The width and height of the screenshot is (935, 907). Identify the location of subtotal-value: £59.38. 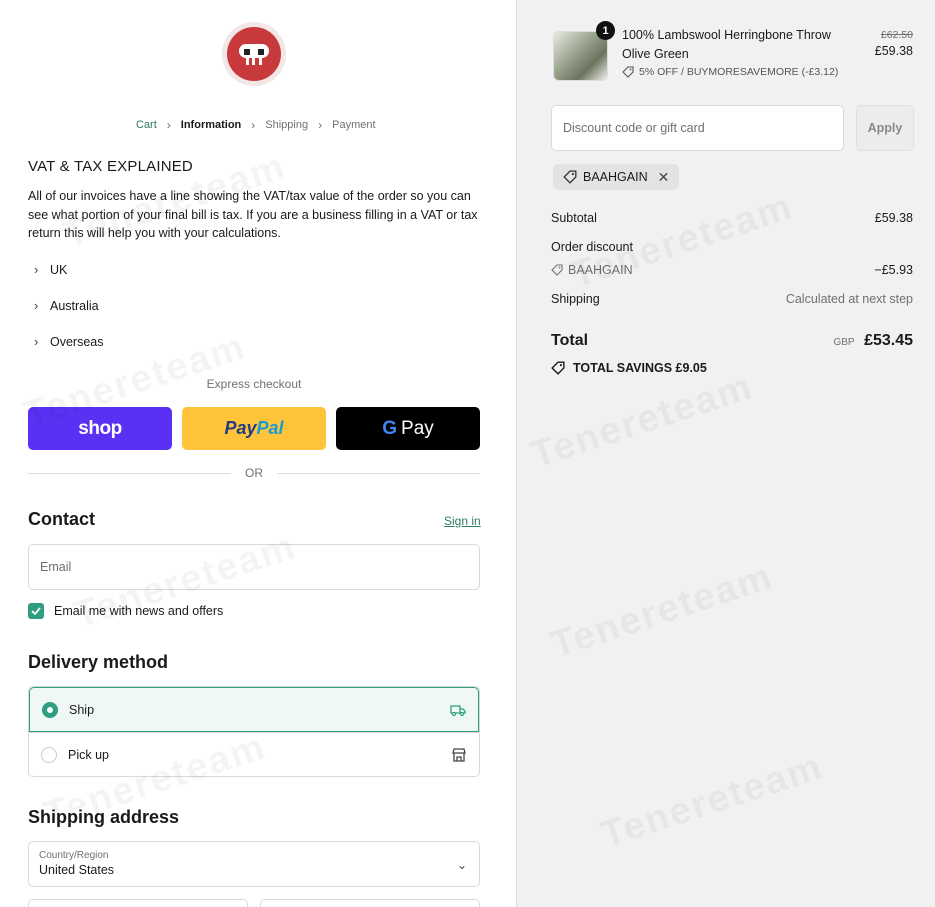
(893, 218).